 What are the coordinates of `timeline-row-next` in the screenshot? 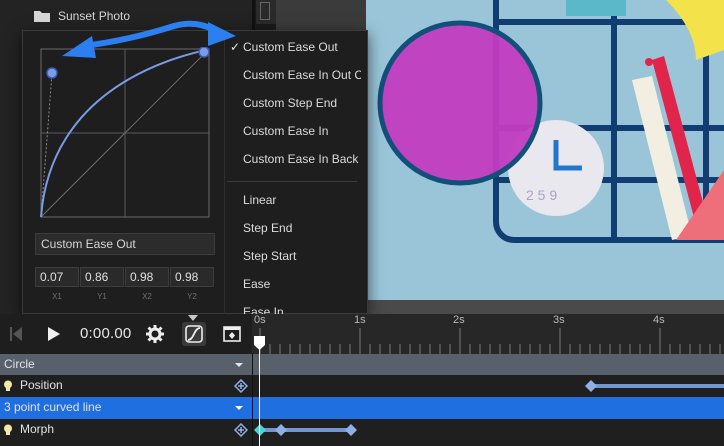 It's located at (362, 443).